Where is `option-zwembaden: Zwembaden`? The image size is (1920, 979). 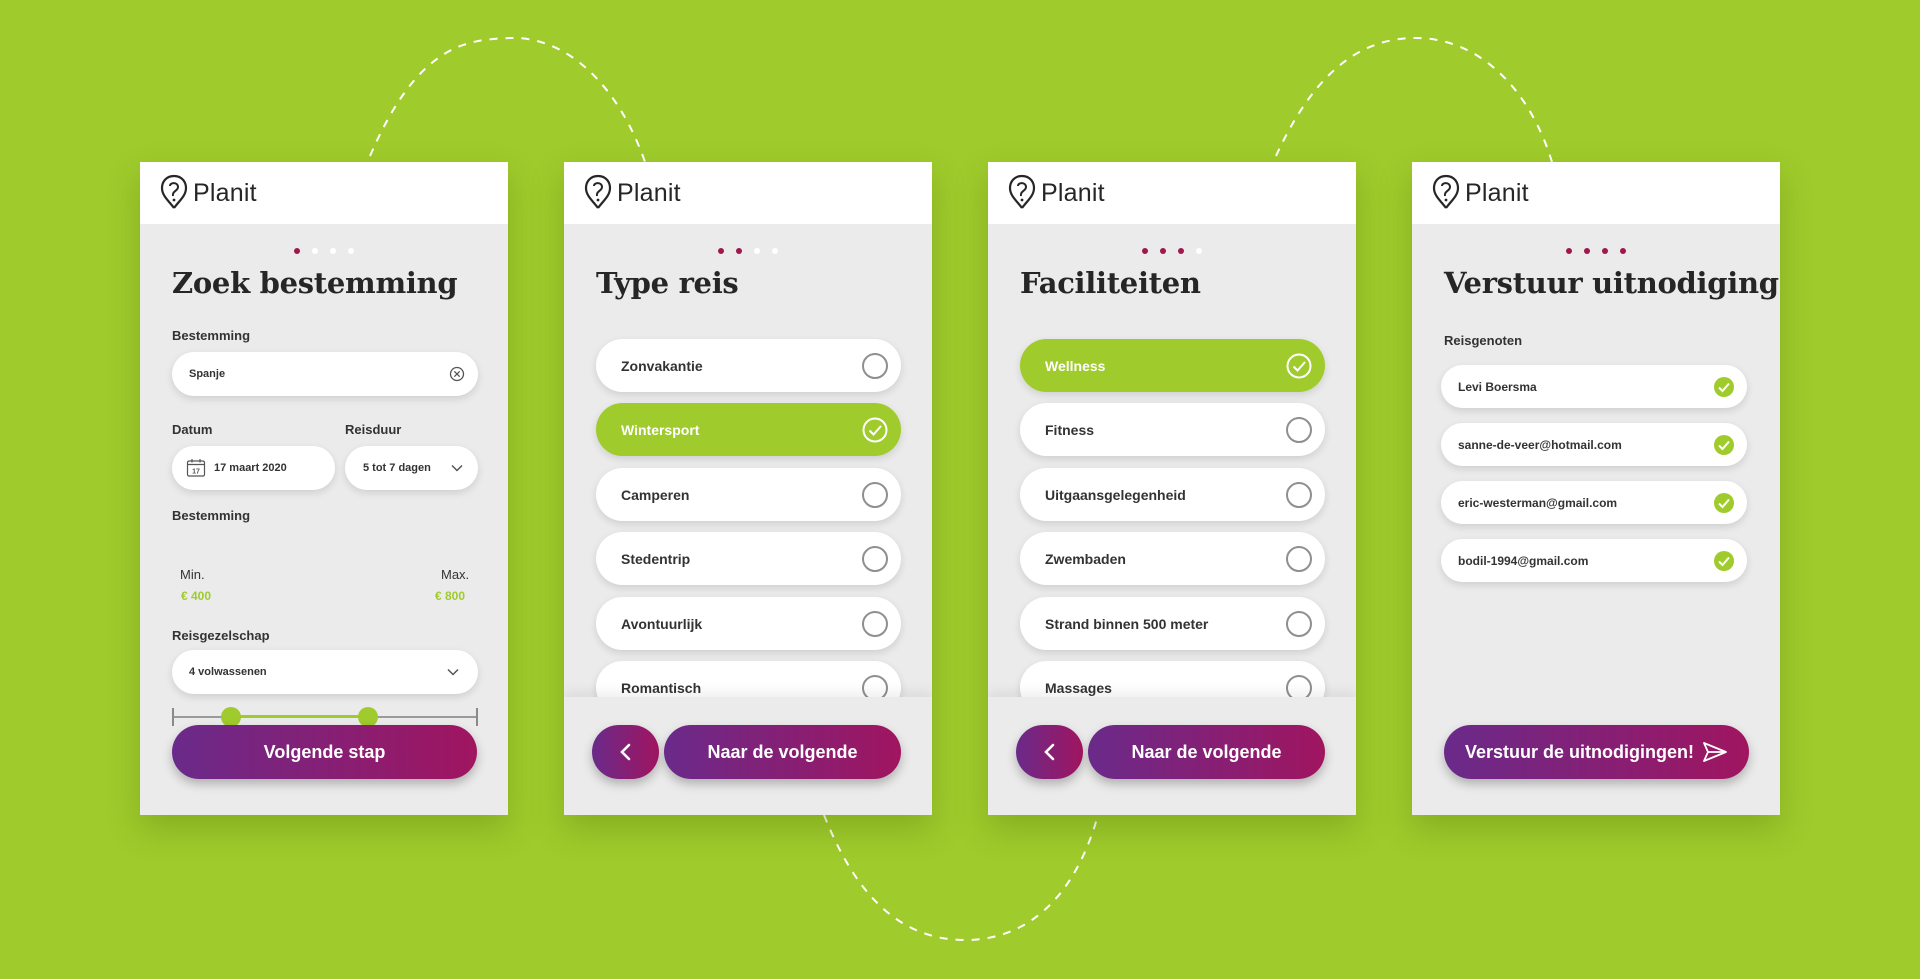
option-zwembaden: Zwembaden is located at coordinates (1172, 558).